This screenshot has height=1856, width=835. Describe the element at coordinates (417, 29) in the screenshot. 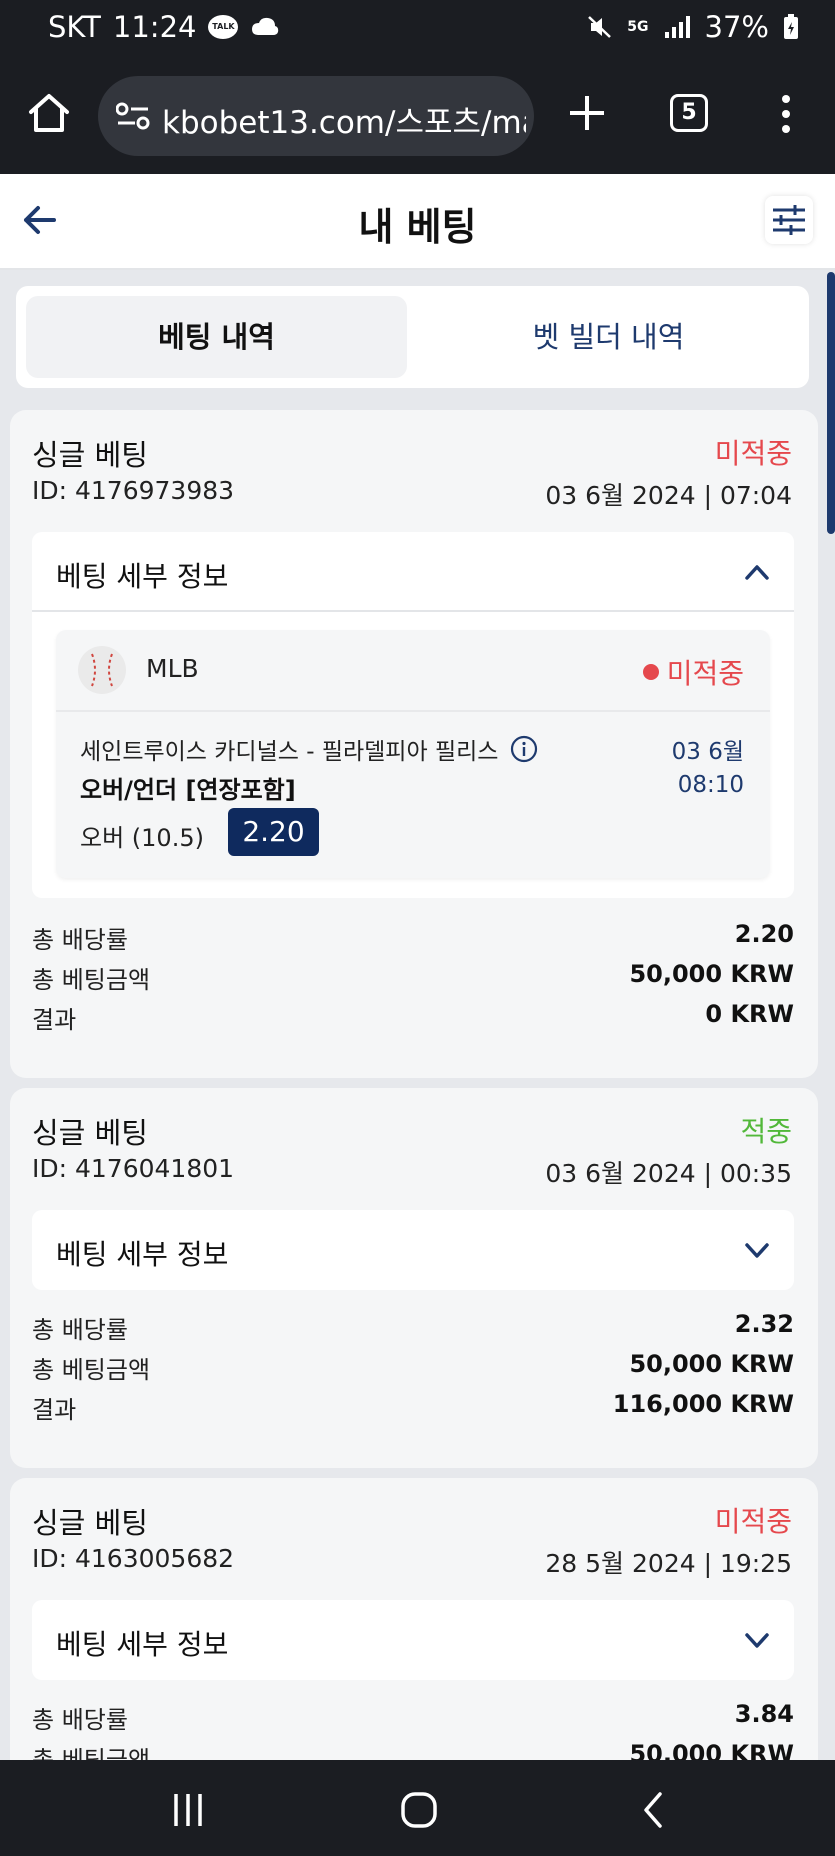

I see `status-bar: SKT 11:24 TALK 5G 37%` at that location.